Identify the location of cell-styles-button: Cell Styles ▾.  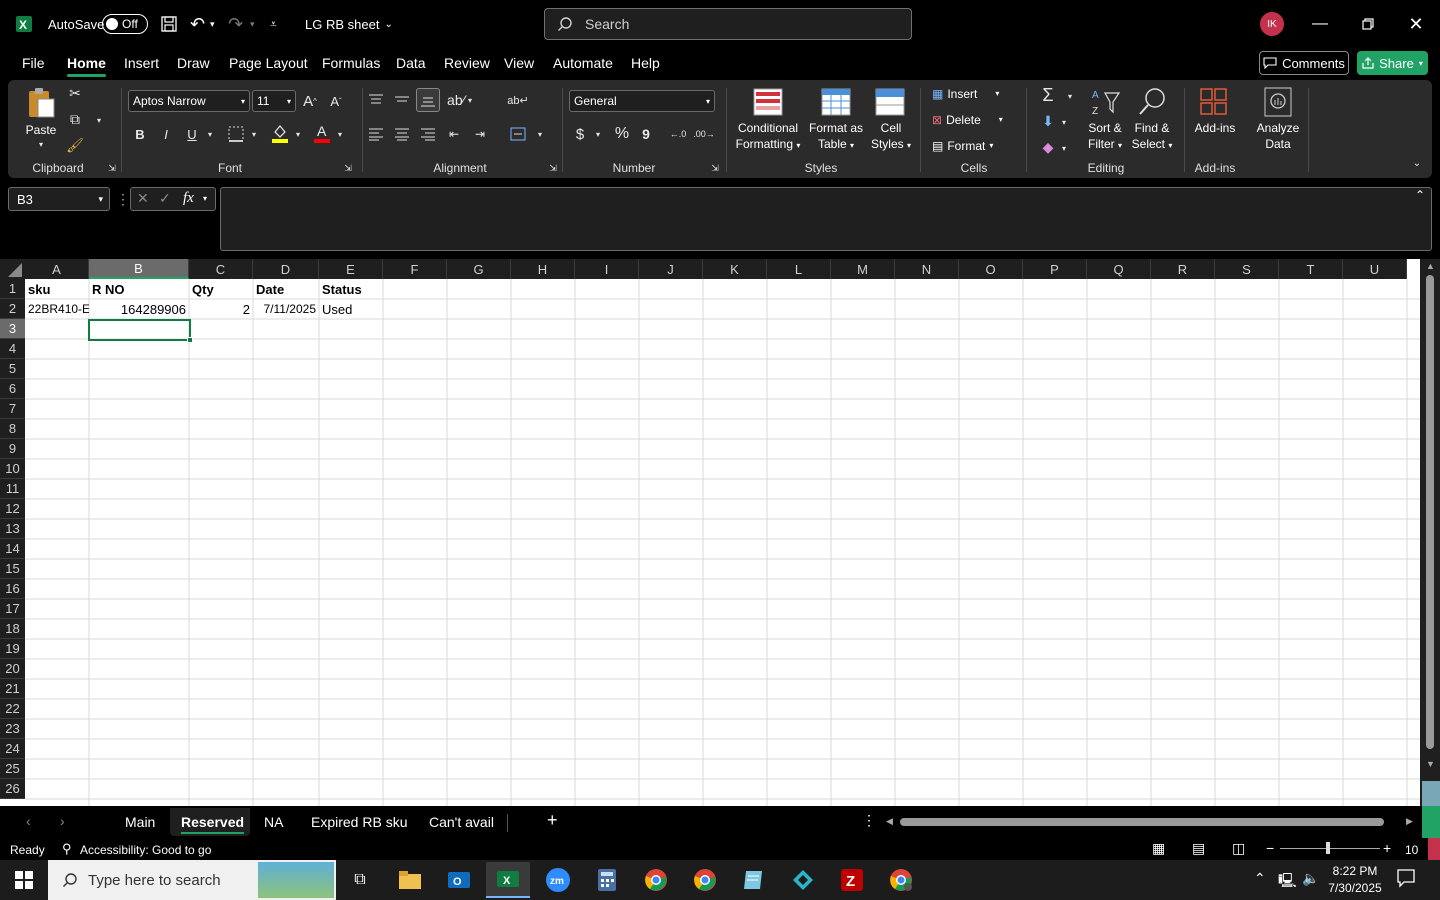
(891, 137).